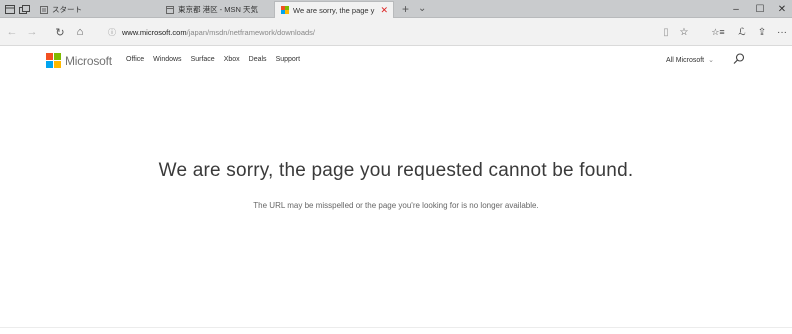 The image size is (792, 334). Describe the element at coordinates (170, 9) in the screenshot. I see `page-icon` at that location.